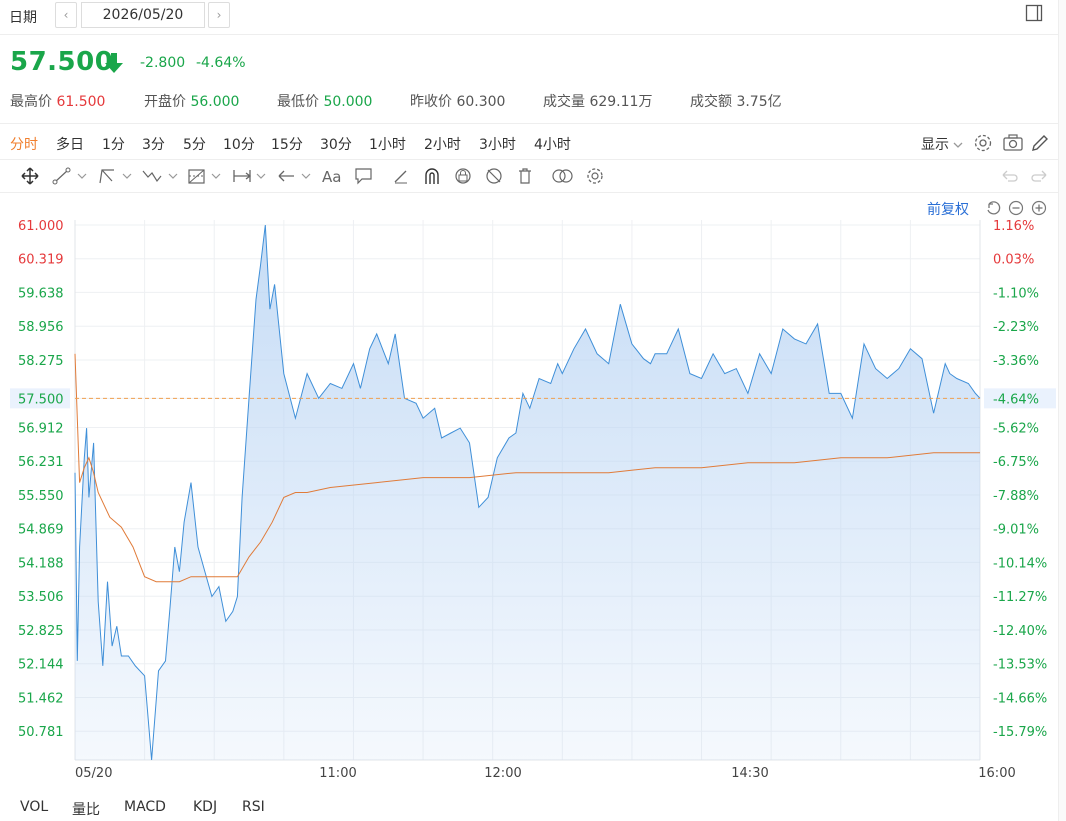 This screenshot has height=821, width=1066. What do you see at coordinates (1016, 496) in the screenshot?
I see `y-tick-label-right: -7.88%` at bounding box center [1016, 496].